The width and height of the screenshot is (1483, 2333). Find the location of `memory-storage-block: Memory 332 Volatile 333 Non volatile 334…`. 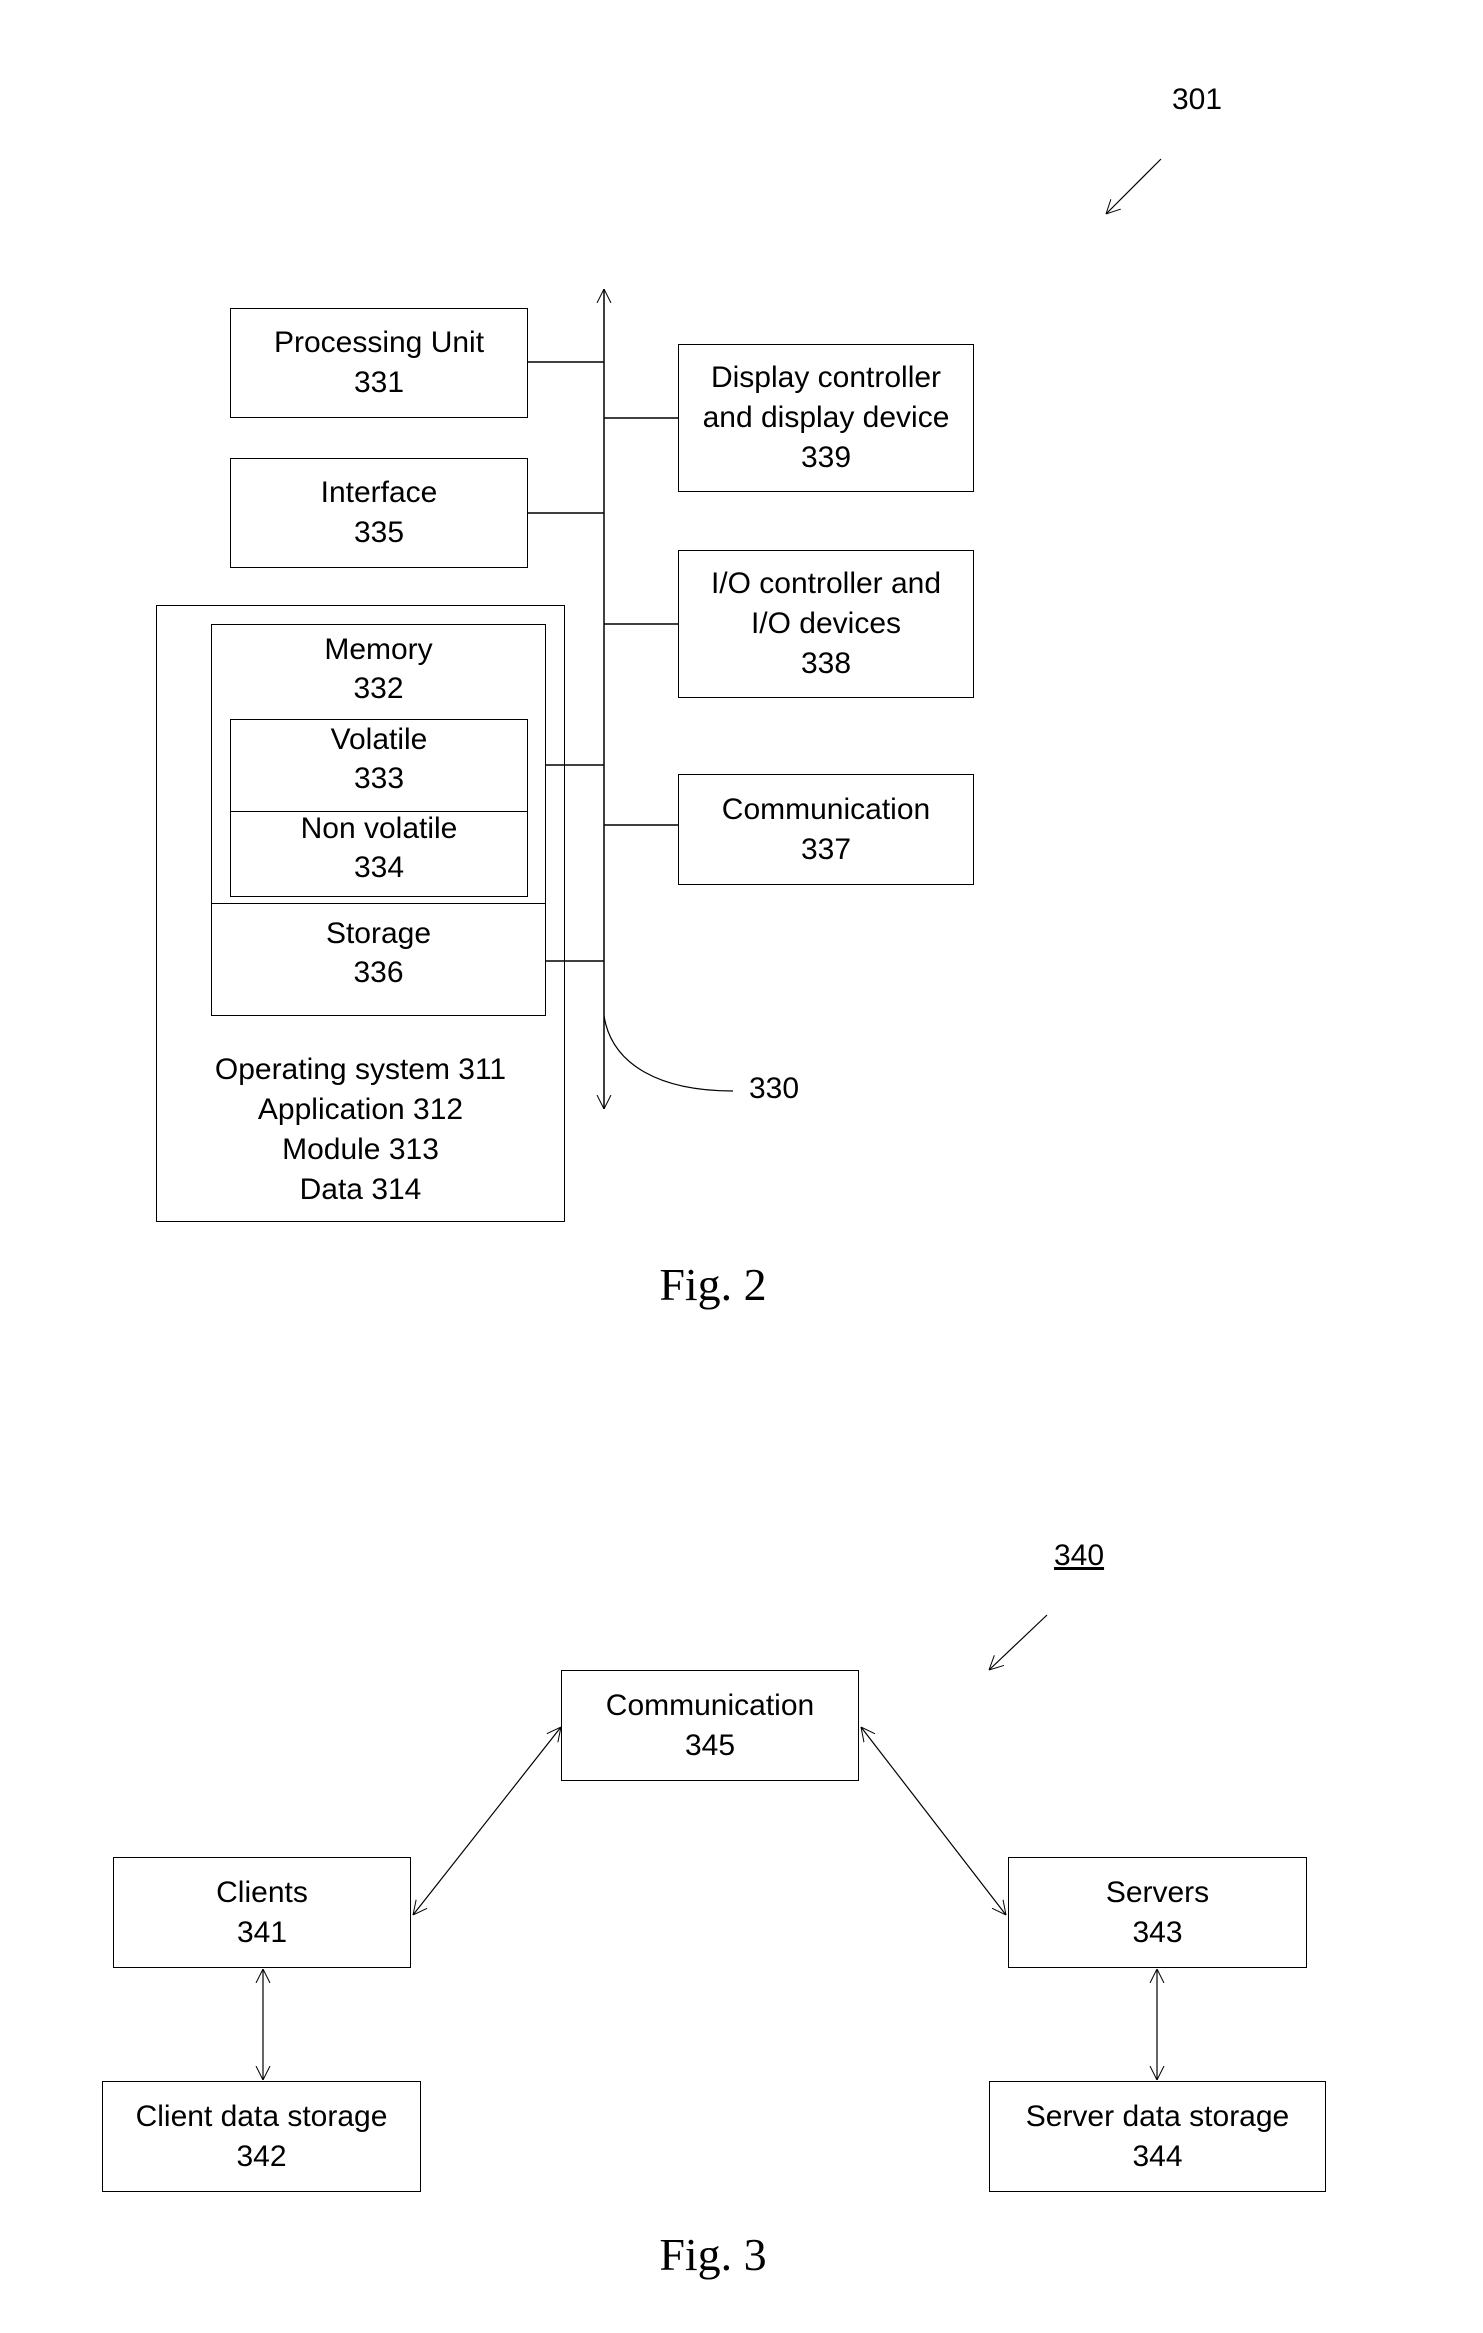

memory-storage-block: Memory 332 Volatile 333 Non volatile 334… is located at coordinates (378, 820).